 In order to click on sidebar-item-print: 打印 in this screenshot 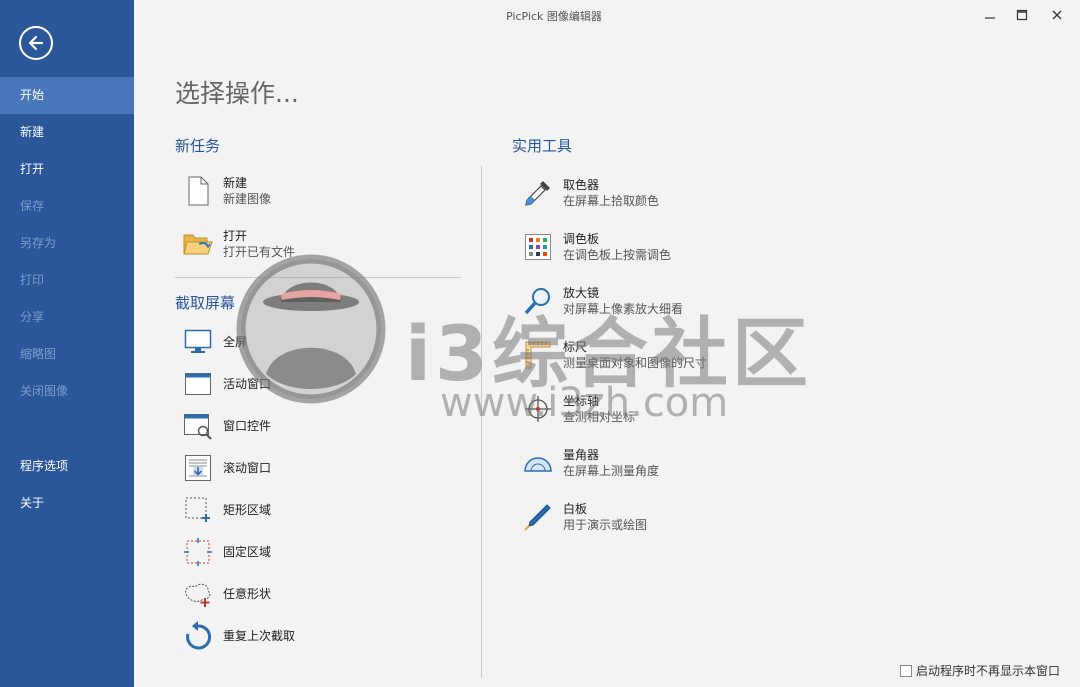, I will do `click(32, 280)`.